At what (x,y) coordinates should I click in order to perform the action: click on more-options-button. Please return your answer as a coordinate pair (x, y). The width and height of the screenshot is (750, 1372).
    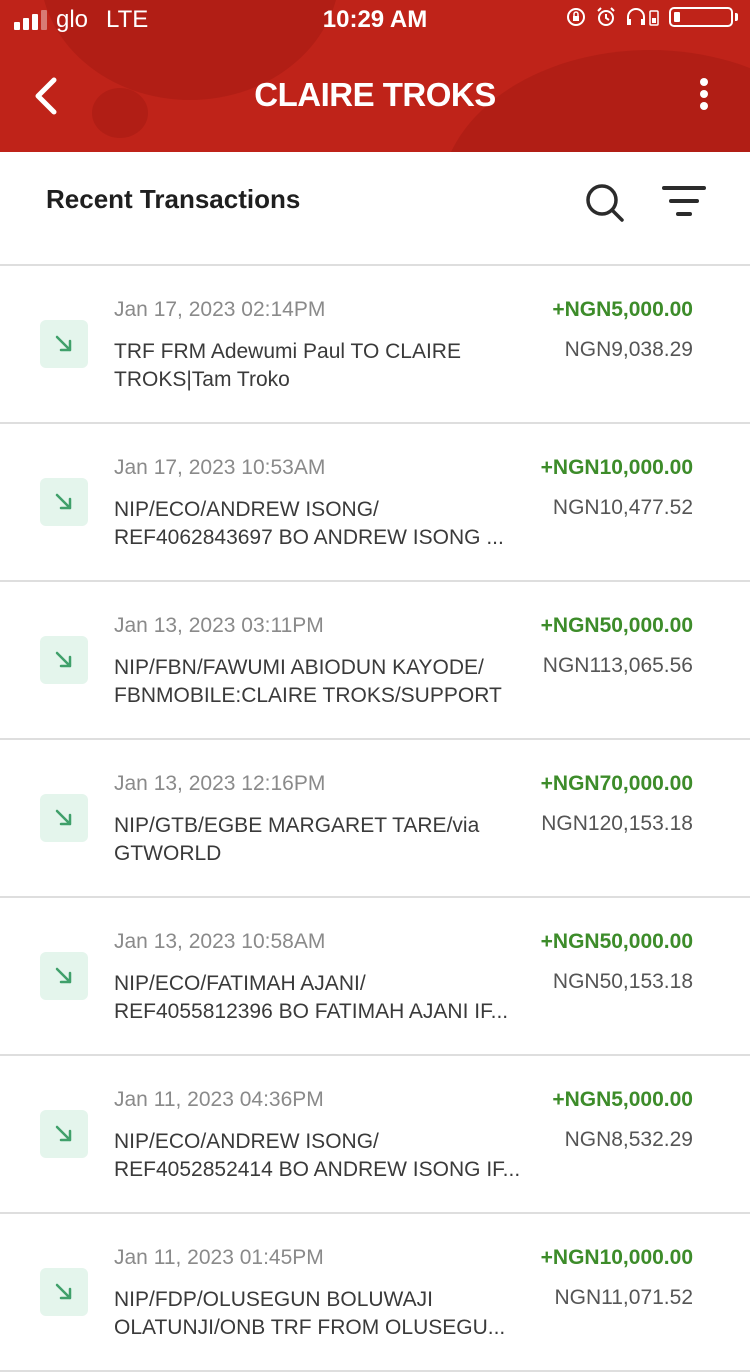
    Looking at the image, I should click on (704, 96).